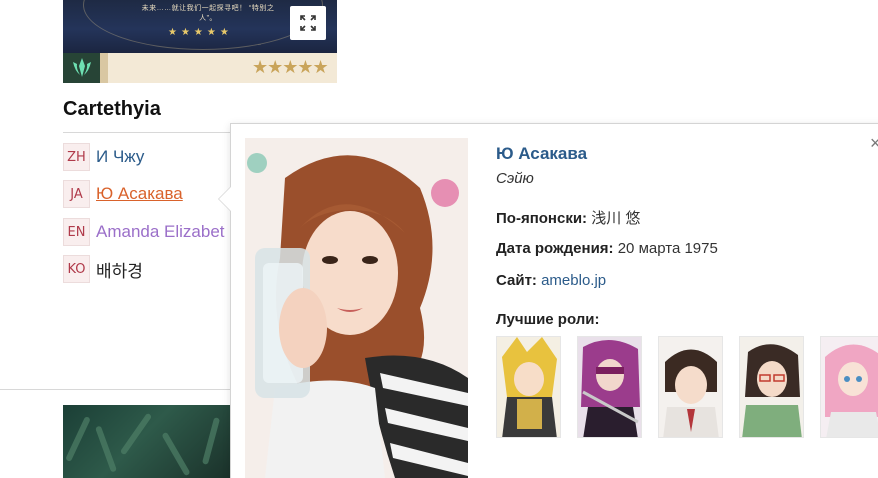  Describe the element at coordinates (667, 248) in the screenshot. I see `info-value: 20 марта 1975` at that location.